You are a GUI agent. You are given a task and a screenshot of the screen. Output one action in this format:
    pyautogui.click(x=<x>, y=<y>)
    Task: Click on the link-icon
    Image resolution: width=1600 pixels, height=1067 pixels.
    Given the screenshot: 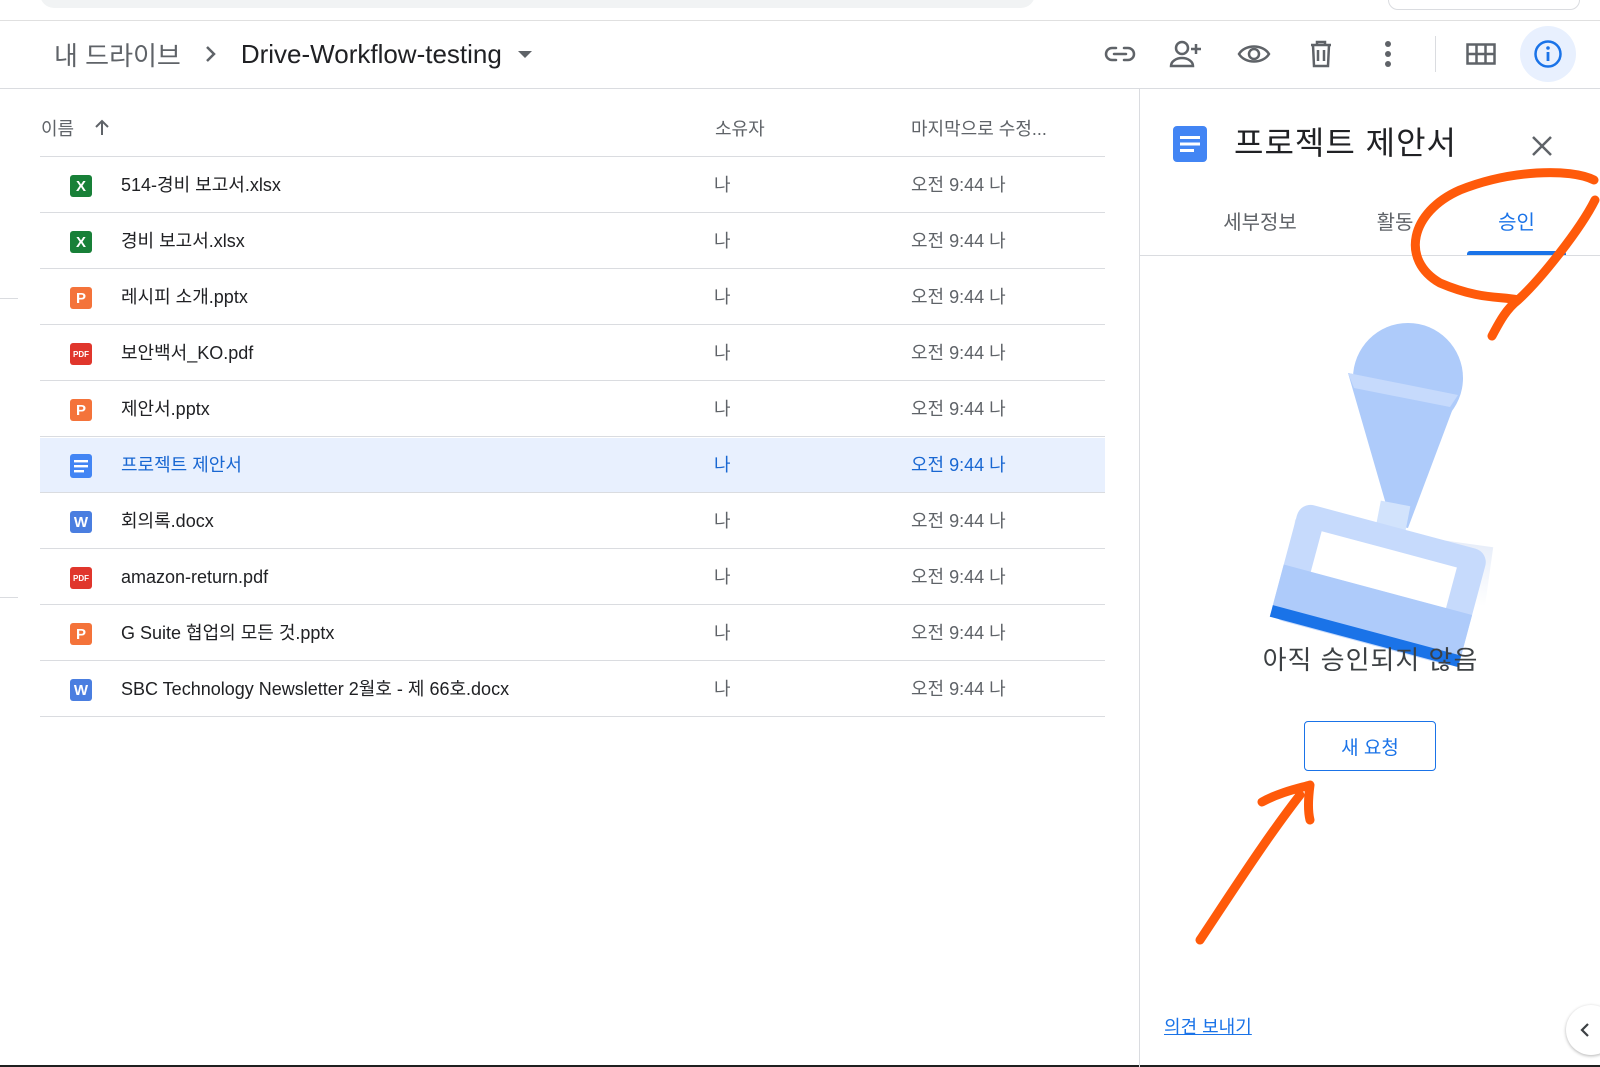 What is the action you would take?
    pyautogui.click(x=1120, y=54)
    